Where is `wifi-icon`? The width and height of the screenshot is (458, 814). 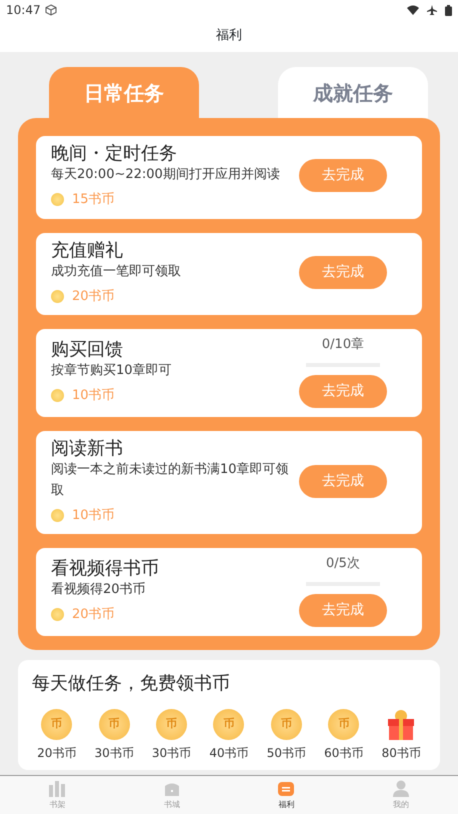 wifi-icon is located at coordinates (413, 10).